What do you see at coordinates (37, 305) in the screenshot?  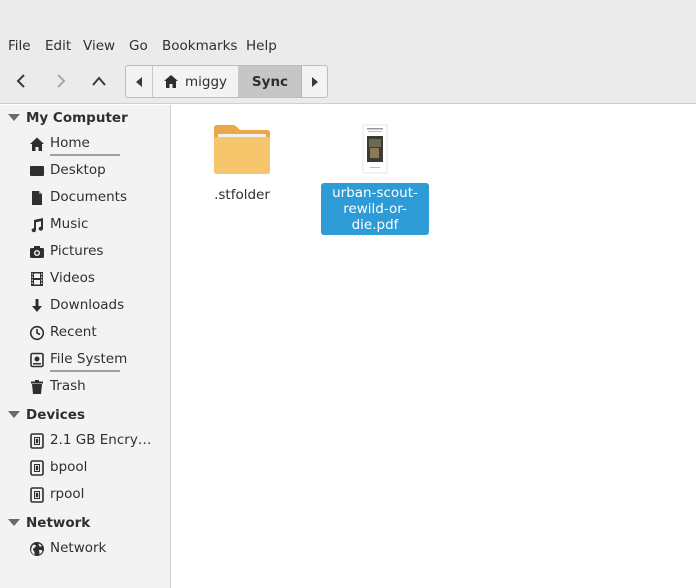 I see `download-icon` at bounding box center [37, 305].